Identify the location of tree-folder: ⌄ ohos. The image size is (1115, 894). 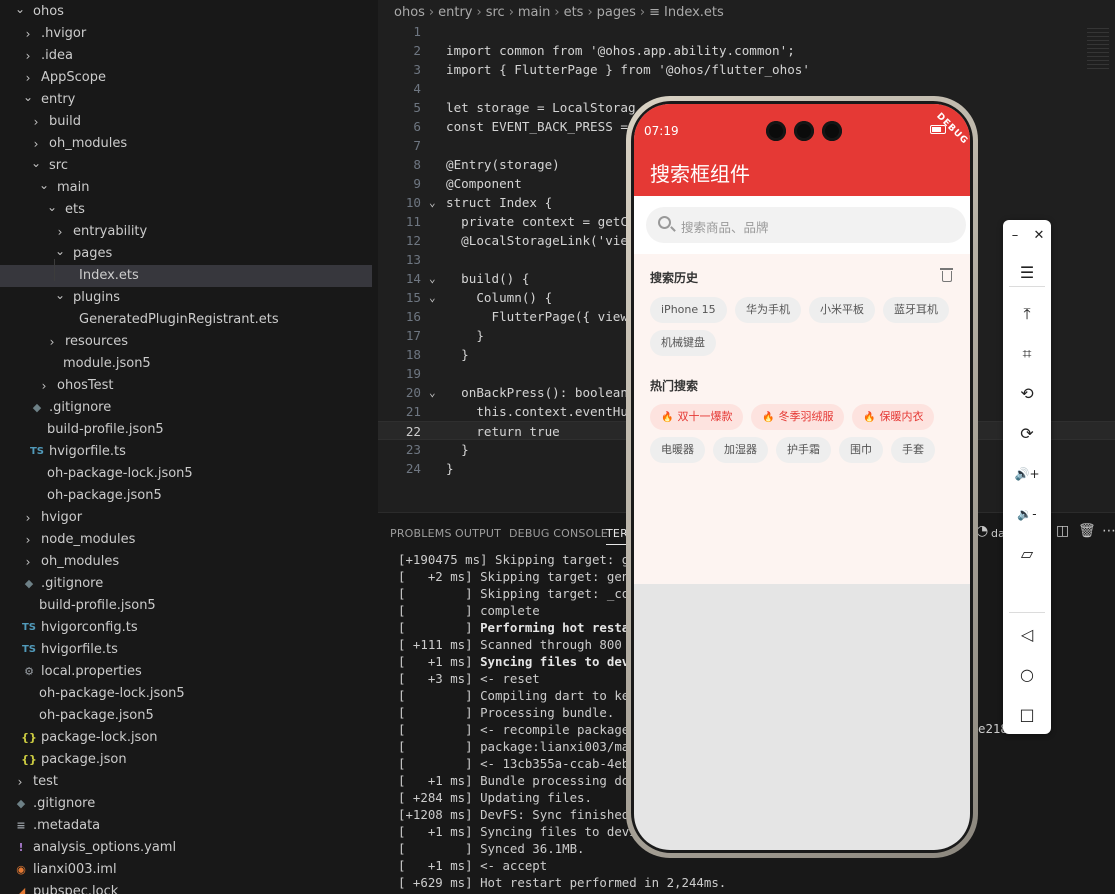
(186, 12).